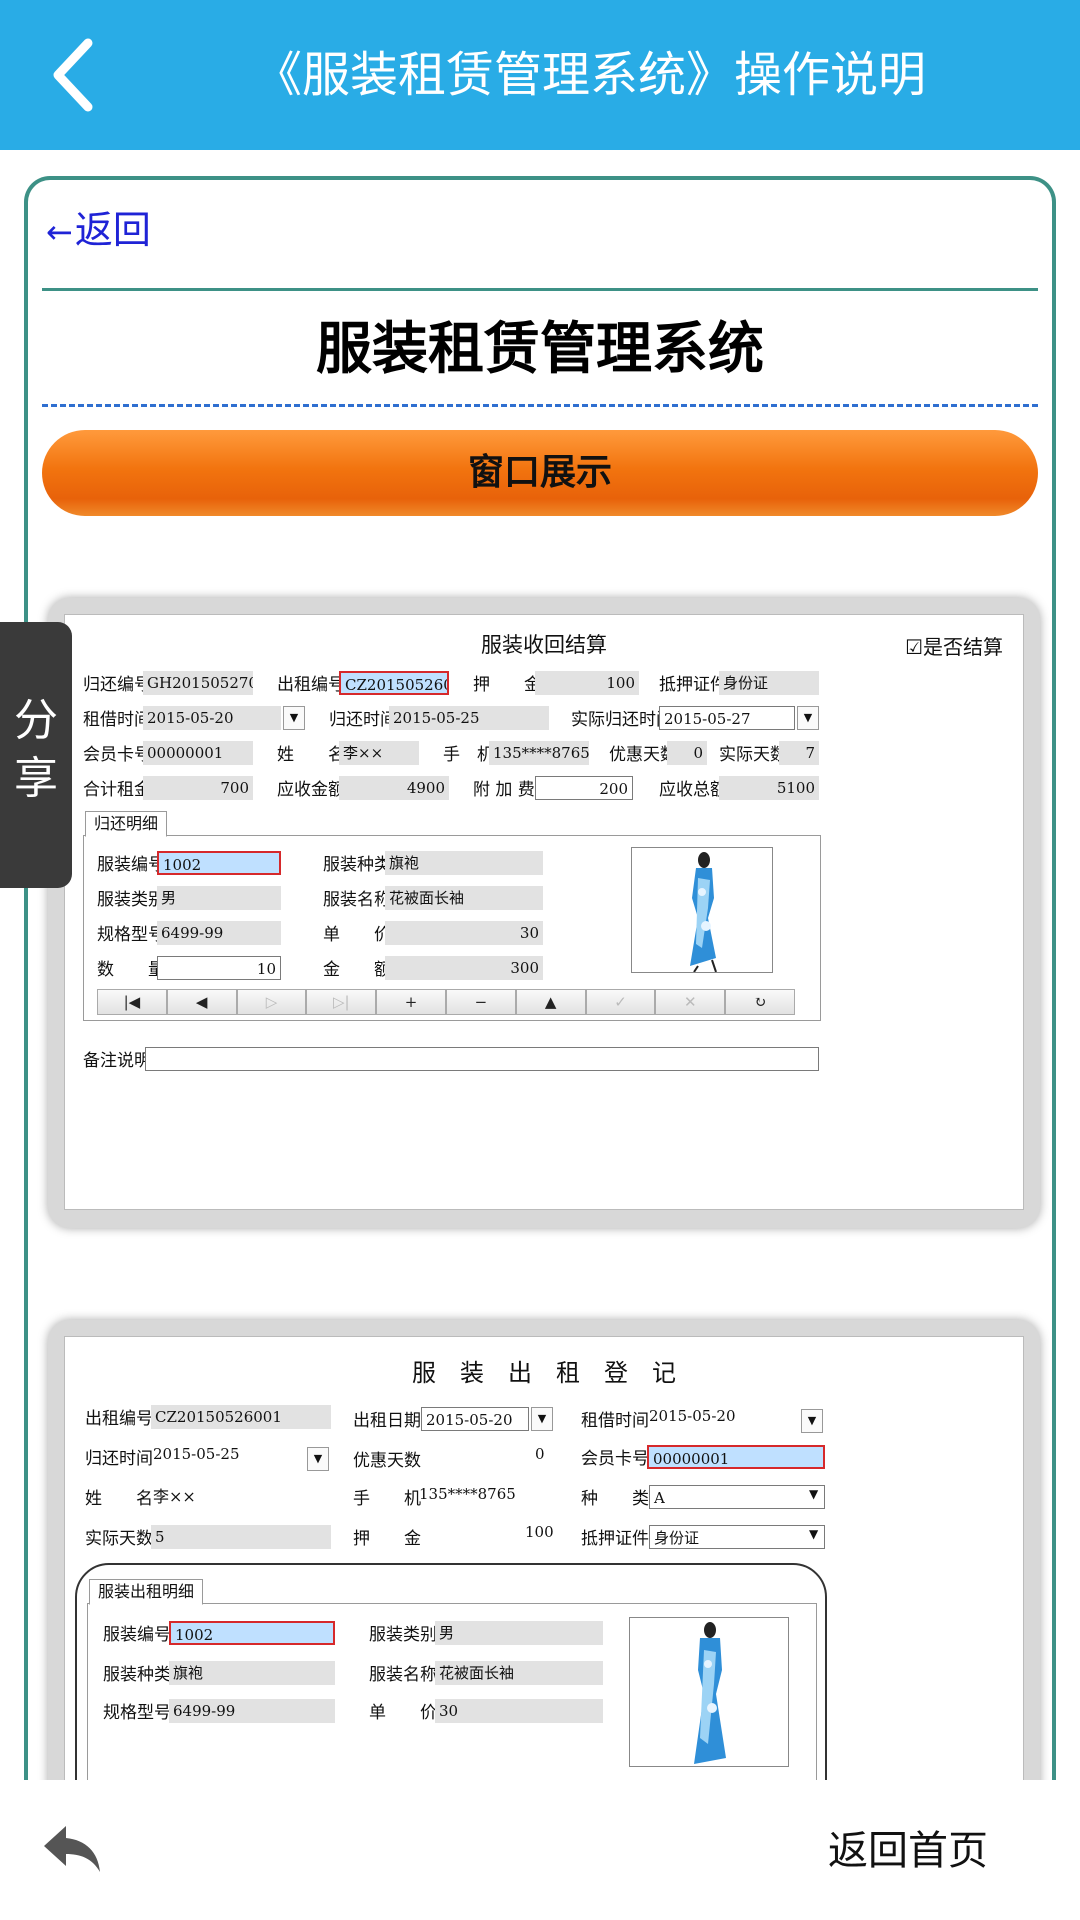 The image size is (1080, 1920). Describe the element at coordinates (589, 75) in the screenshot. I see `page-title: 《服装租赁管理系统》操作说明` at that location.